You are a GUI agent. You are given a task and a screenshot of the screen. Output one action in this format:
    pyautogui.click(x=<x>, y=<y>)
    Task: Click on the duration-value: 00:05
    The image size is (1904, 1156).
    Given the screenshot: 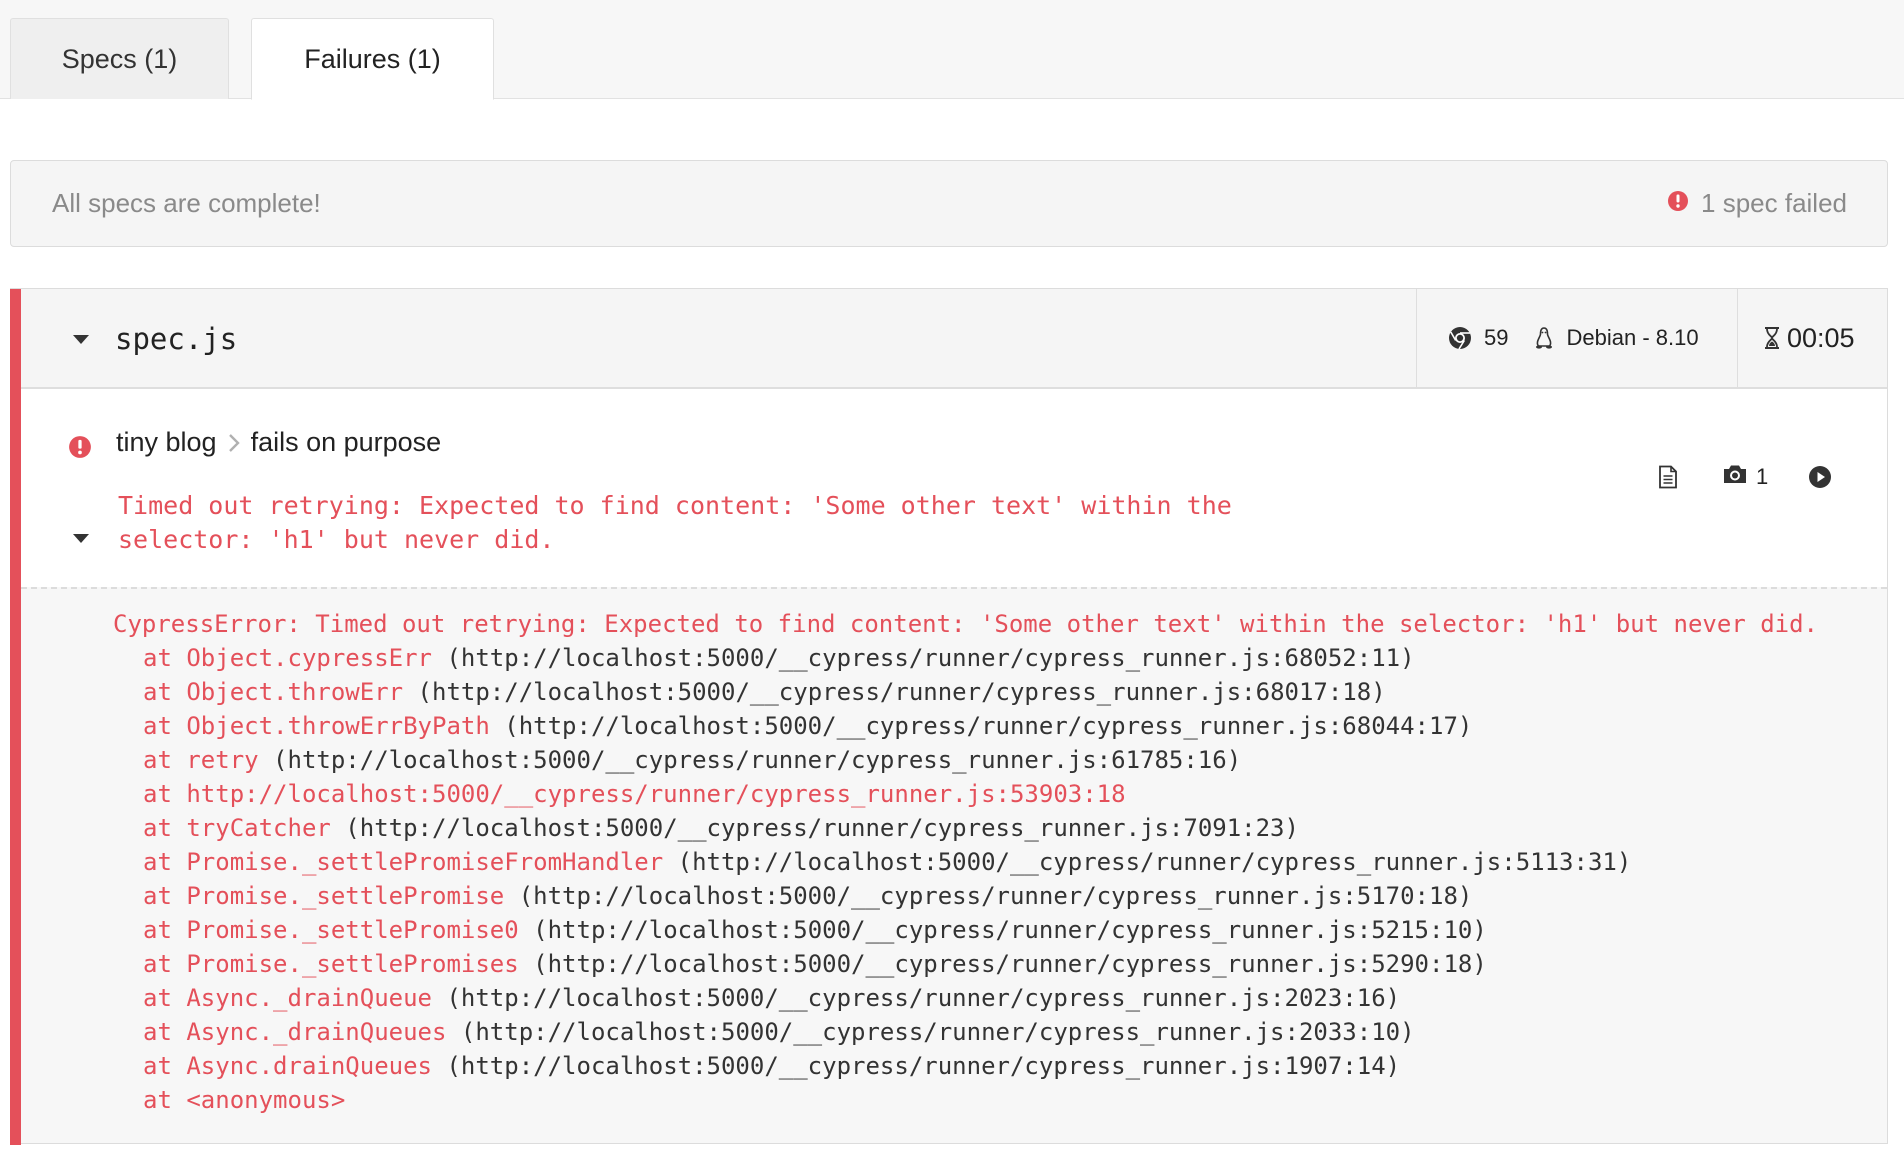 What is the action you would take?
    pyautogui.click(x=1821, y=337)
    